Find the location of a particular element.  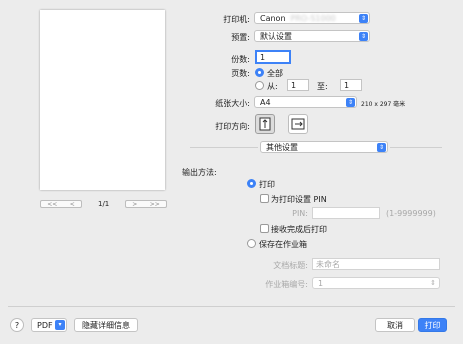

pages-to-label: 至: is located at coordinates (322, 86).